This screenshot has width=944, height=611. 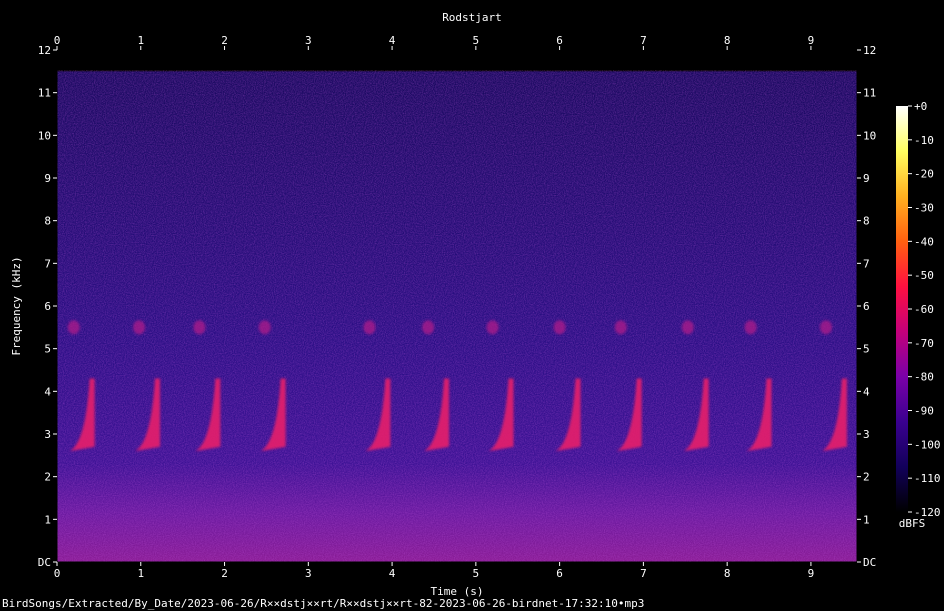 What do you see at coordinates (47, 519) in the screenshot?
I see `y-tick-label-left: 1` at bounding box center [47, 519].